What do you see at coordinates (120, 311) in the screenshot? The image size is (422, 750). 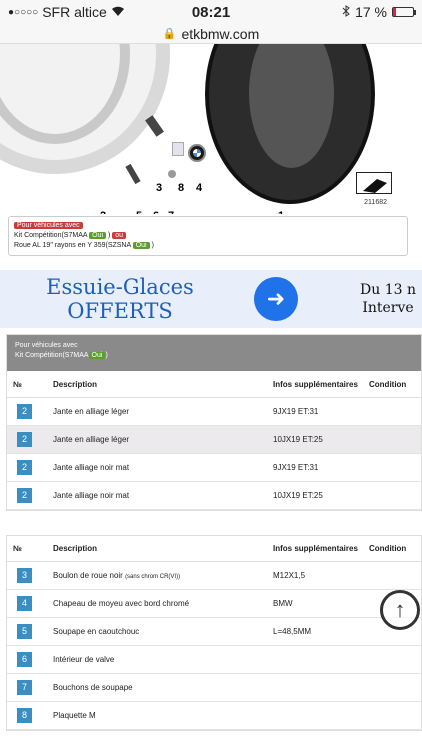 I see `promo-line2: OFFERTS` at bounding box center [120, 311].